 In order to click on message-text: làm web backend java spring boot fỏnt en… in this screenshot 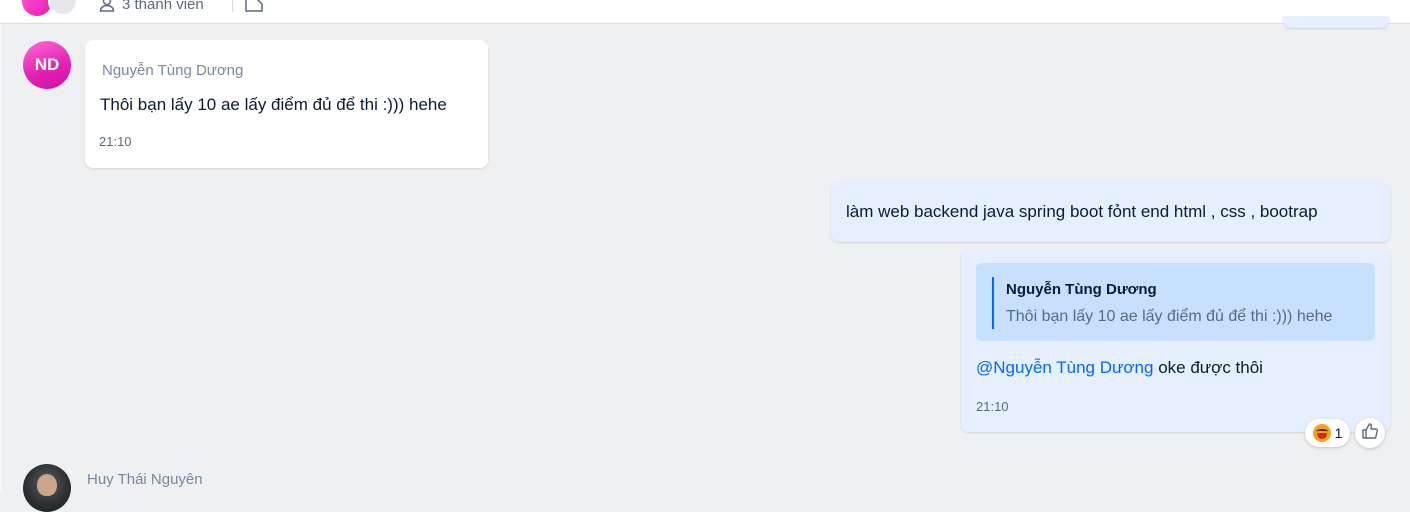, I will do `click(1082, 211)`.